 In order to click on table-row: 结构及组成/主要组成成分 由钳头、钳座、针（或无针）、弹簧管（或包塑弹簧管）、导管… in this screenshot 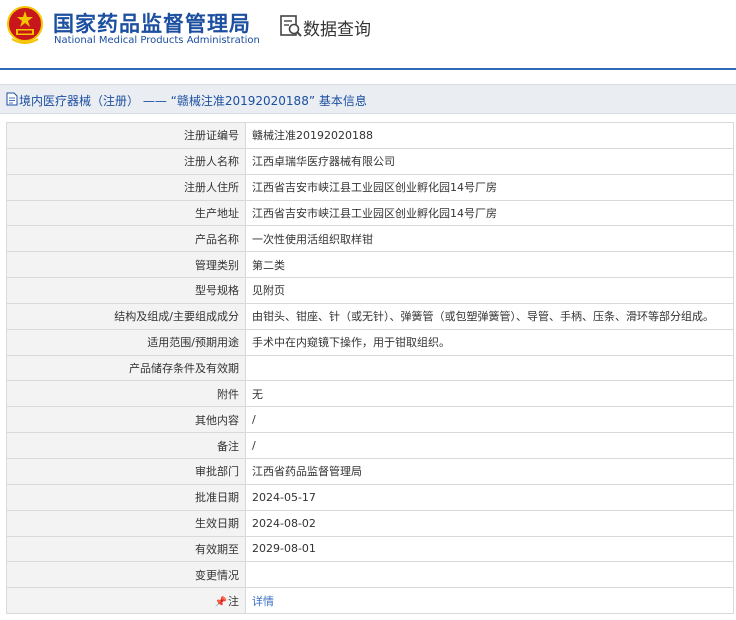, I will do `click(370, 316)`.